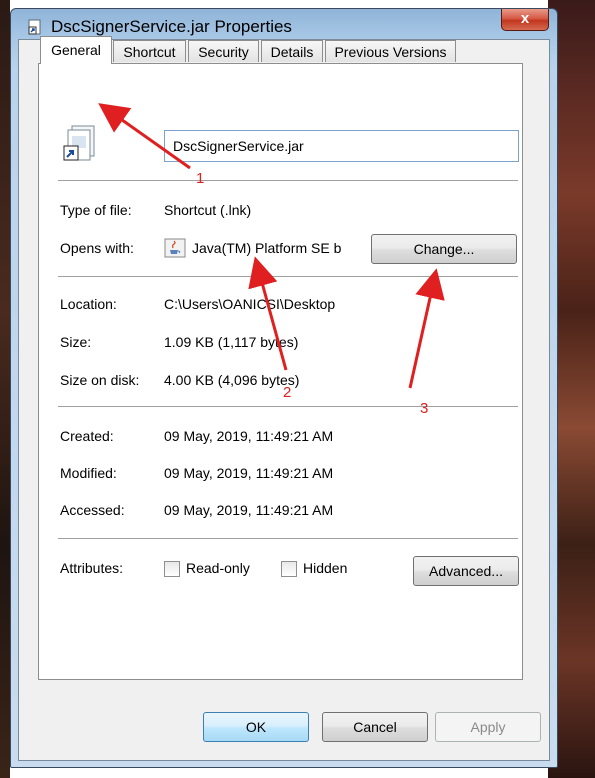 Image resolution: width=595 pixels, height=778 pixels. I want to click on hidden-checkbox, so click(289, 569).